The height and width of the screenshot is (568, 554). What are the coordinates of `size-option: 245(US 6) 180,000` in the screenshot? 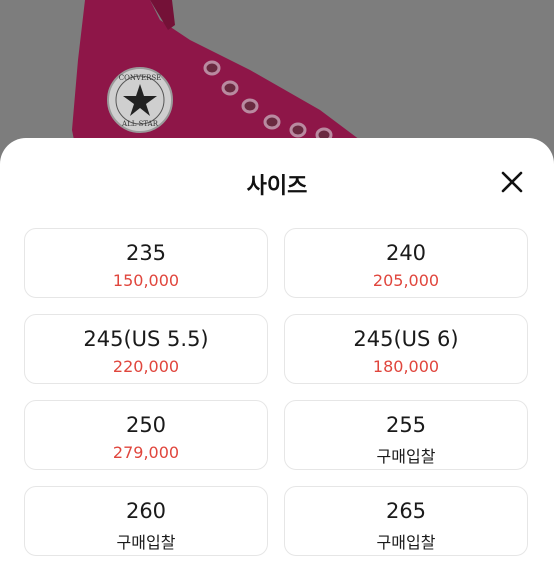 It's located at (406, 349).